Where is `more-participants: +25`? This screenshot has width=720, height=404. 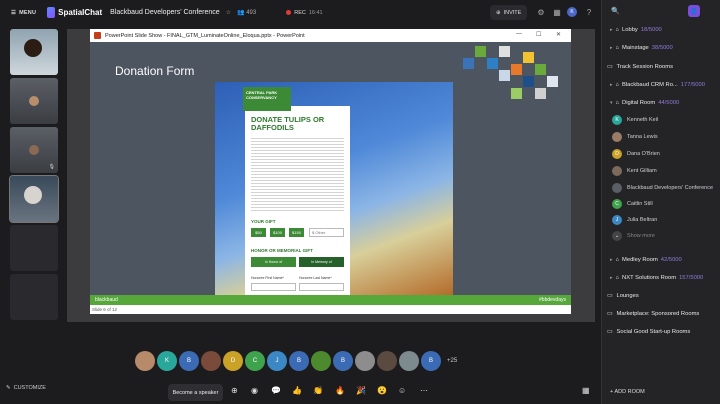 more-participants: +25 is located at coordinates (452, 361).